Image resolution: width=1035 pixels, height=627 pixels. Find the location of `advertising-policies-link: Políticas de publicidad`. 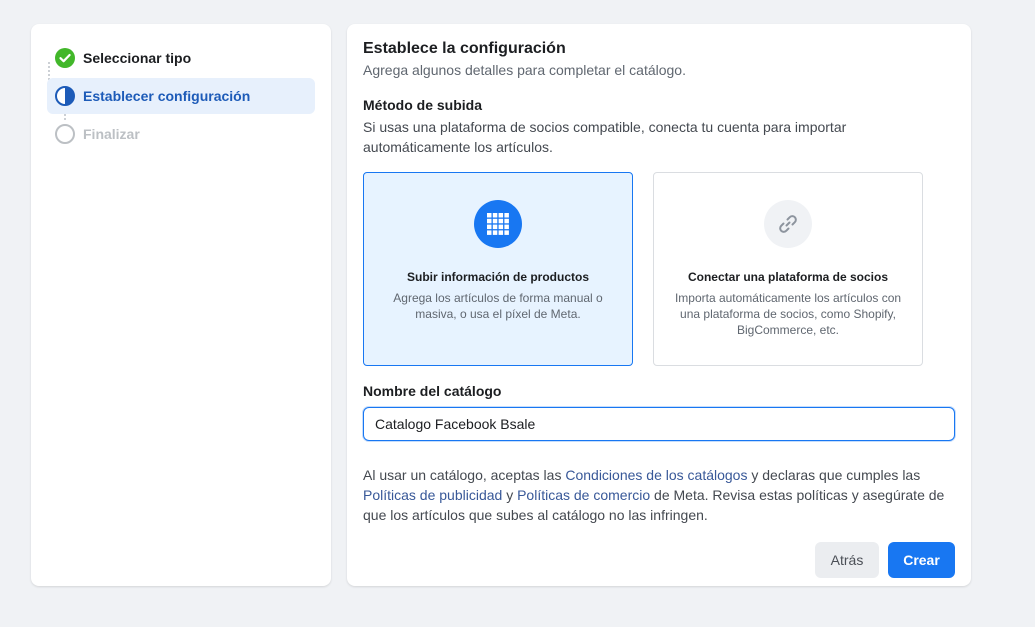

advertising-policies-link: Políticas de publicidad is located at coordinates (432, 495).